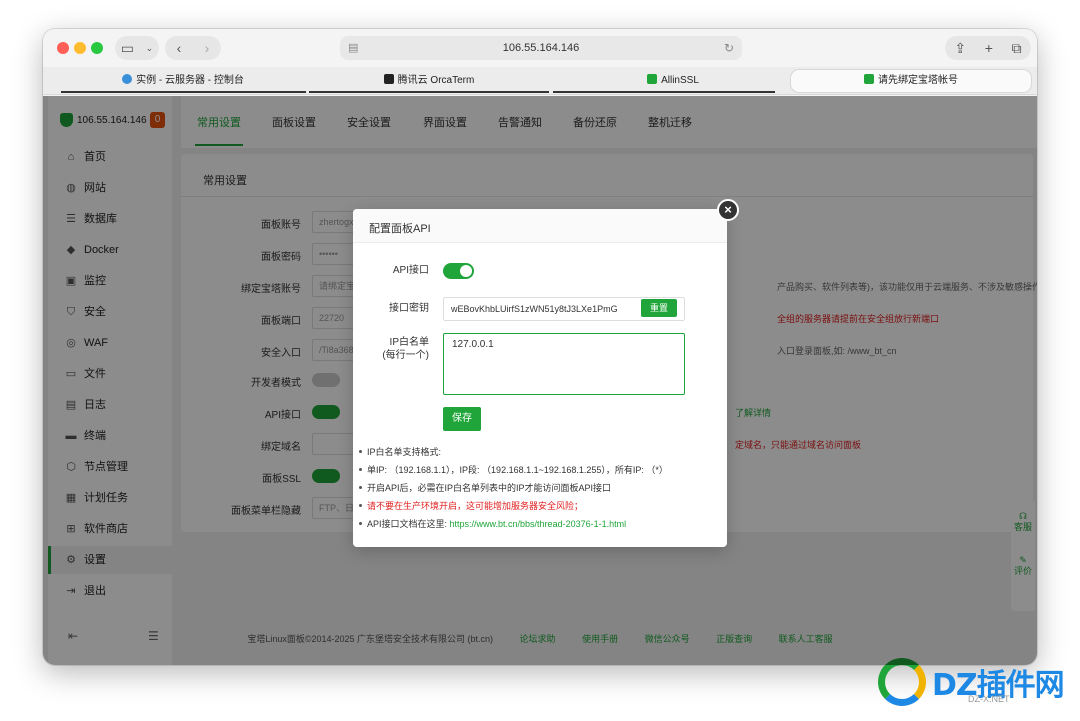 The image size is (1080, 721). What do you see at coordinates (540, 452) in the screenshot?
I see `note-format: IP白名单支持格式:` at bounding box center [540, 452].